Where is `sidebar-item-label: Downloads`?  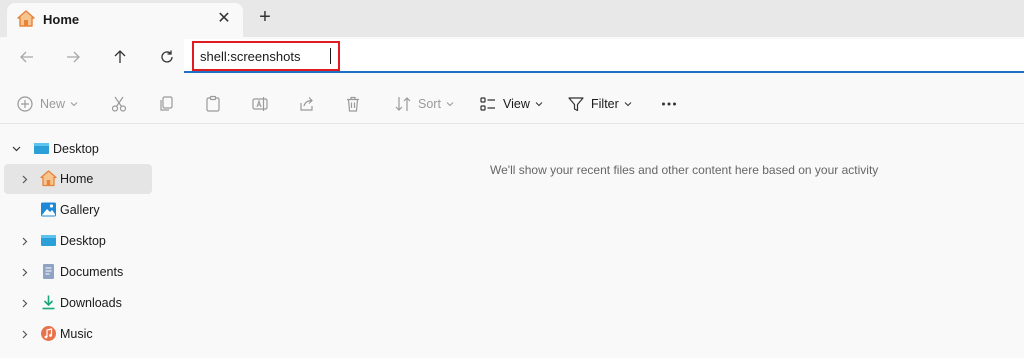
sidebar-item-label: Downloads is located at coordinates (91, 303).